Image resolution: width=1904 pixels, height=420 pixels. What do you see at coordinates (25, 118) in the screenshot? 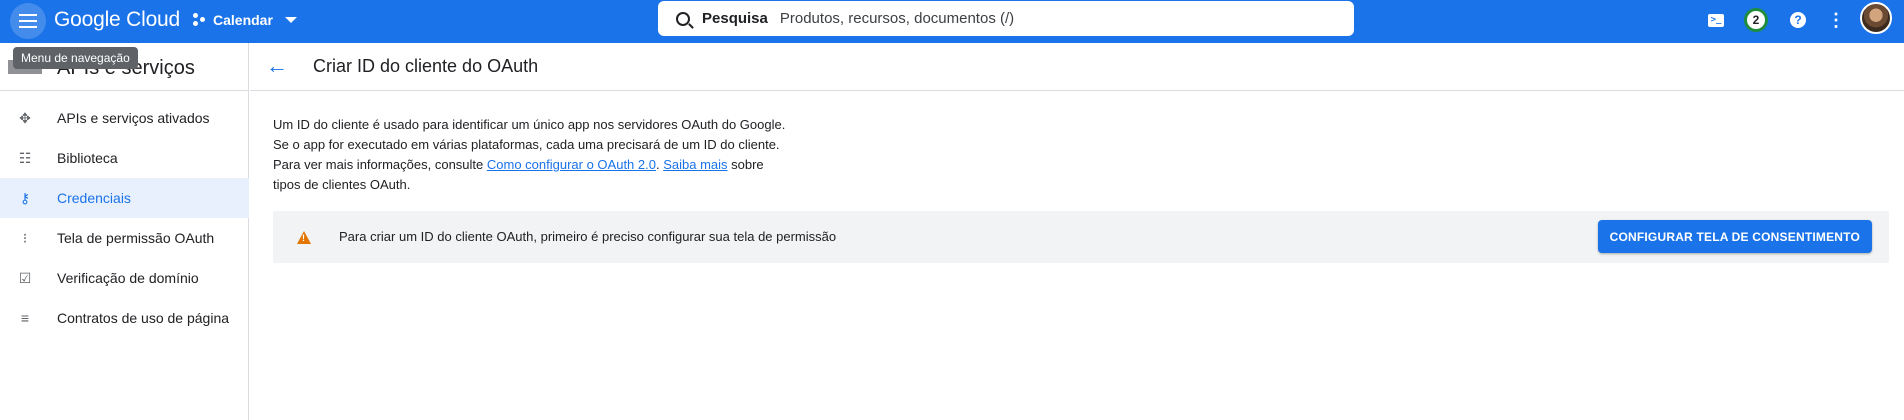
I see `apis-icon: ✥` at bounding box center [25, 118].